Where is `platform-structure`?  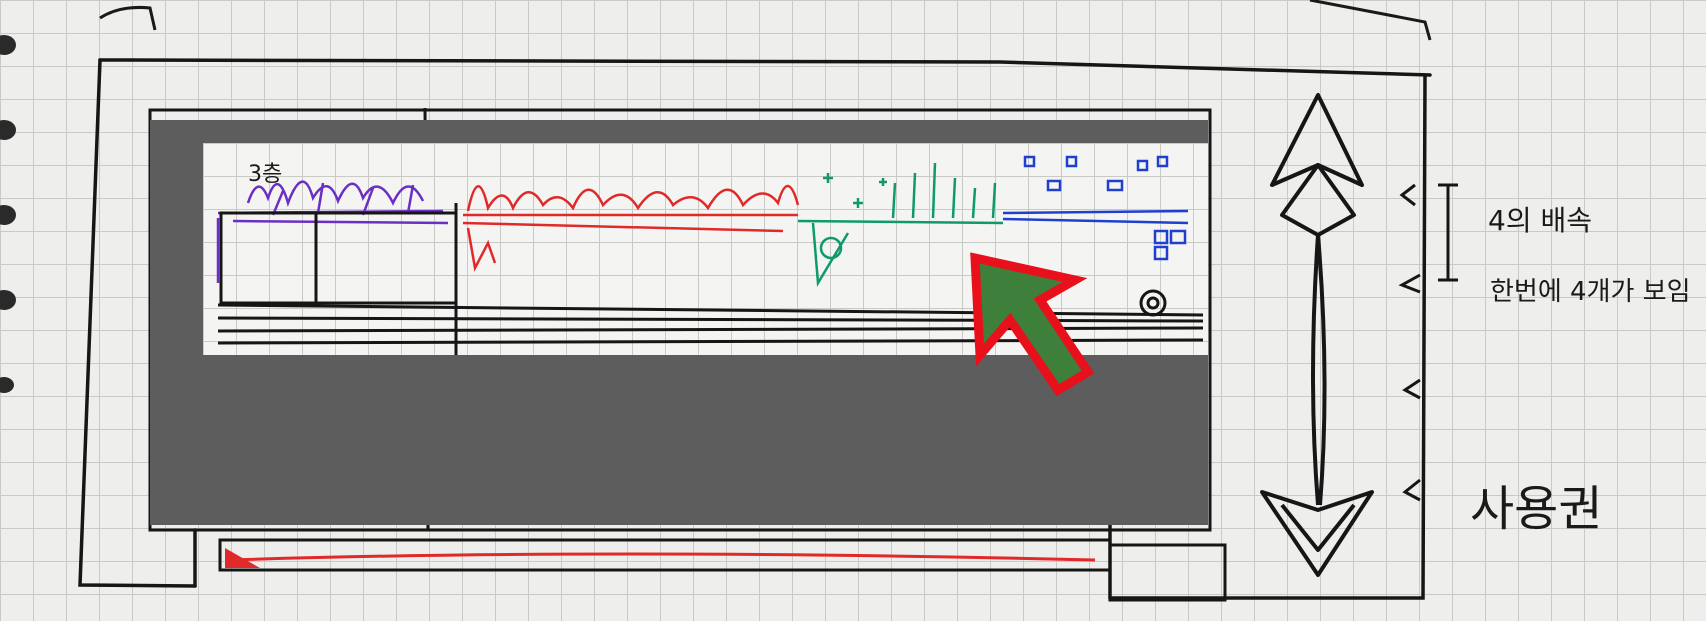
platform-structure is located at coordinates (710, 279).